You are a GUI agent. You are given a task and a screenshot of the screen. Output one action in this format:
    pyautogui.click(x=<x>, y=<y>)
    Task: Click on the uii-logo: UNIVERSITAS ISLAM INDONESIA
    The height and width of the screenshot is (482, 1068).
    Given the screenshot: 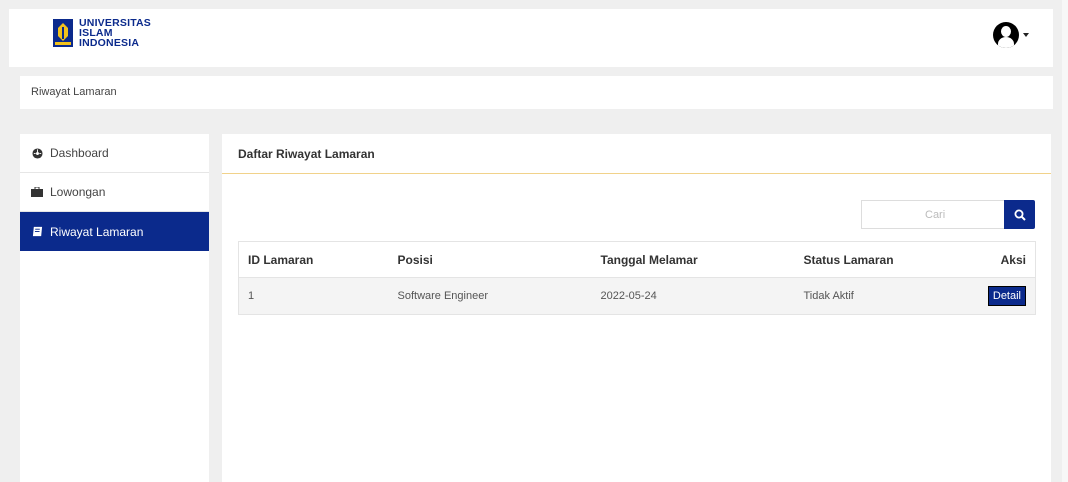 What is the action you would take?
    pyautogui.click(x=102, y=33)
    